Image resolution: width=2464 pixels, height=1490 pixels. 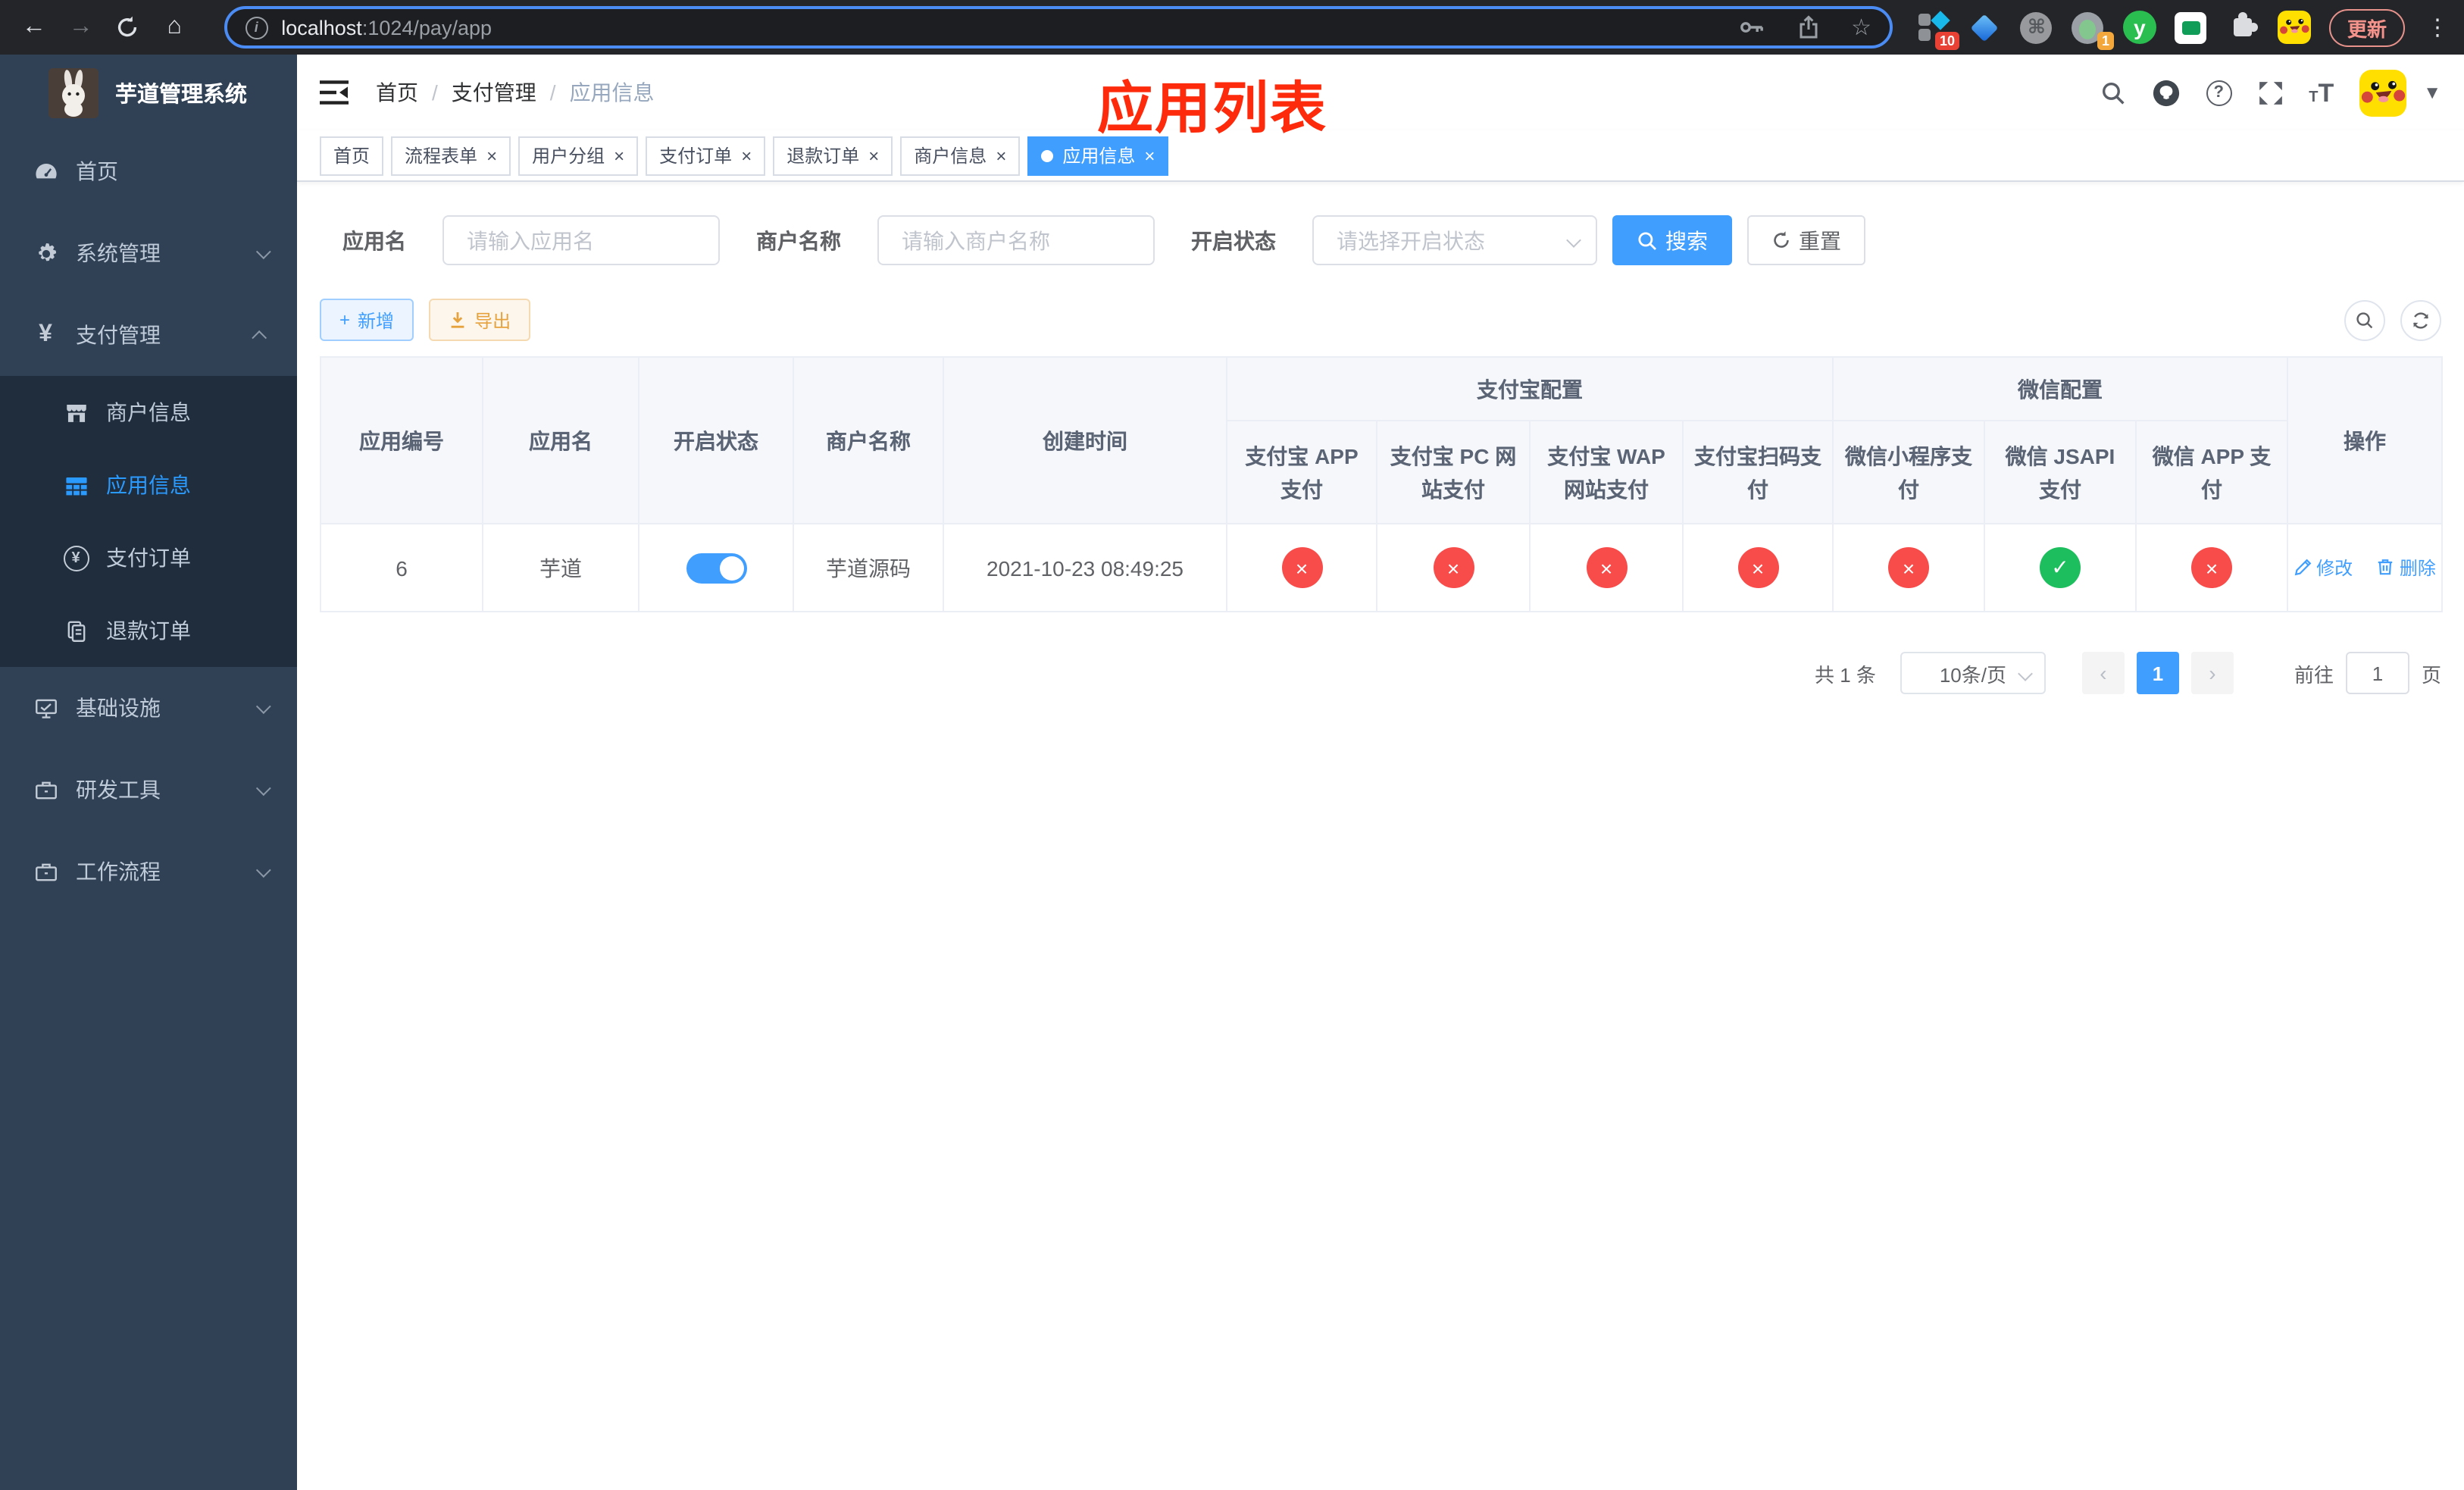 I want to click on avatar-caret-icon: ▼, so click(x=2432, y=92).